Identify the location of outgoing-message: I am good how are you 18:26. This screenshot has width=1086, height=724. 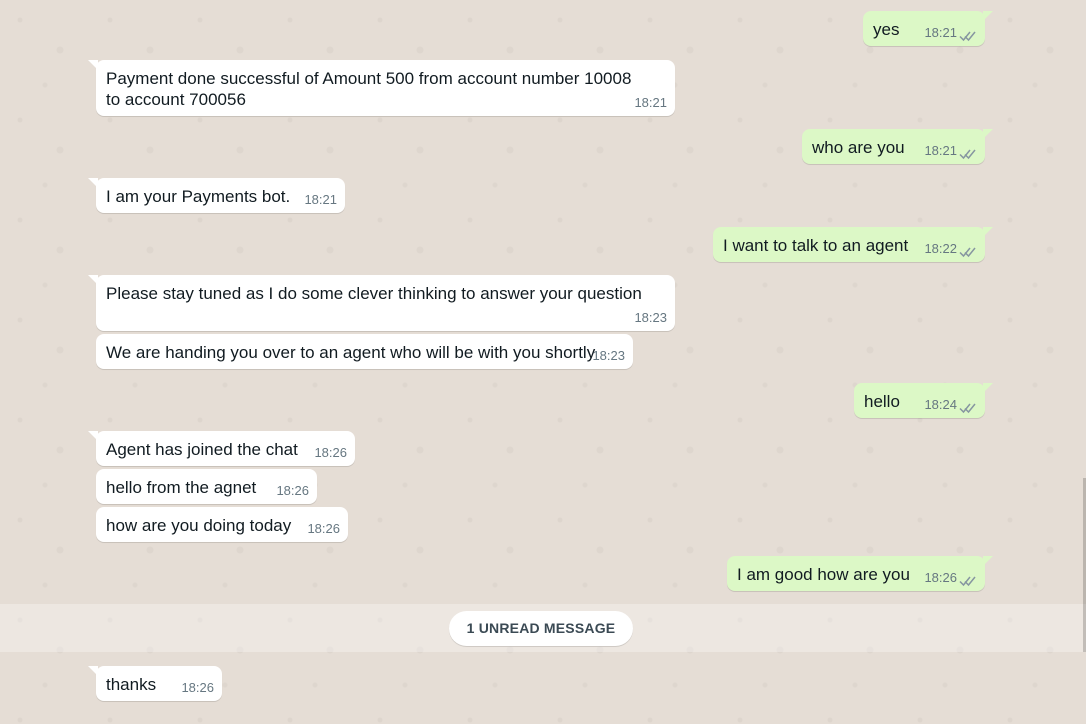
(860, 573).